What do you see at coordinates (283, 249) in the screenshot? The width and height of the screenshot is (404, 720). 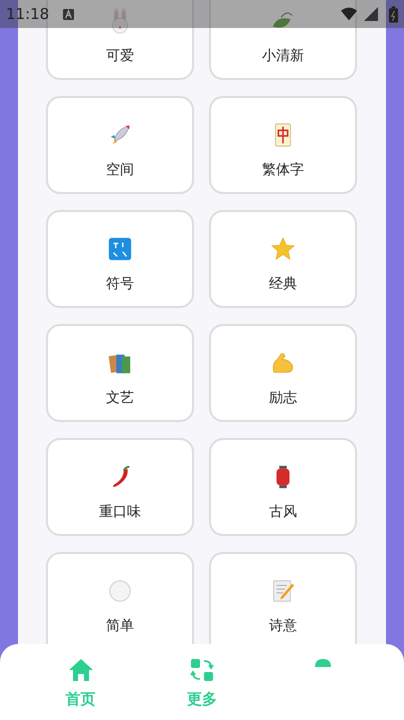 I see `star-icon` at bounding box center [283, 249].